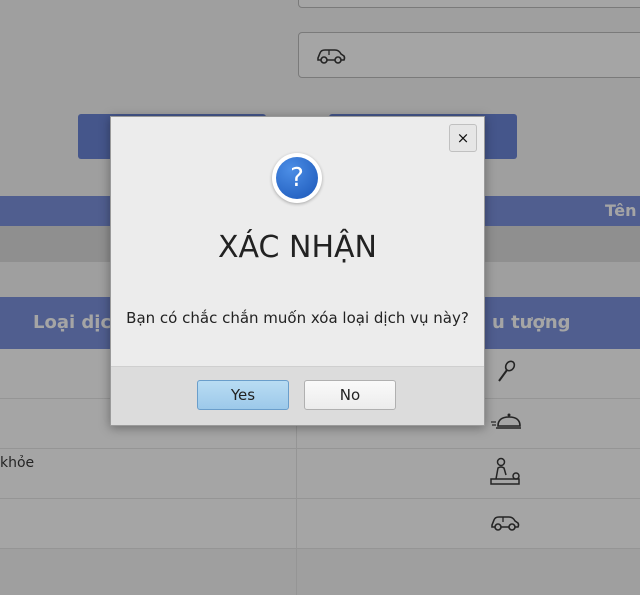 The height and width of the screenshot is (595, 640). What do you see at coordinates (463, 138) in the screenshot?
I see `close-button: ×` at bounding box center [463, 138].